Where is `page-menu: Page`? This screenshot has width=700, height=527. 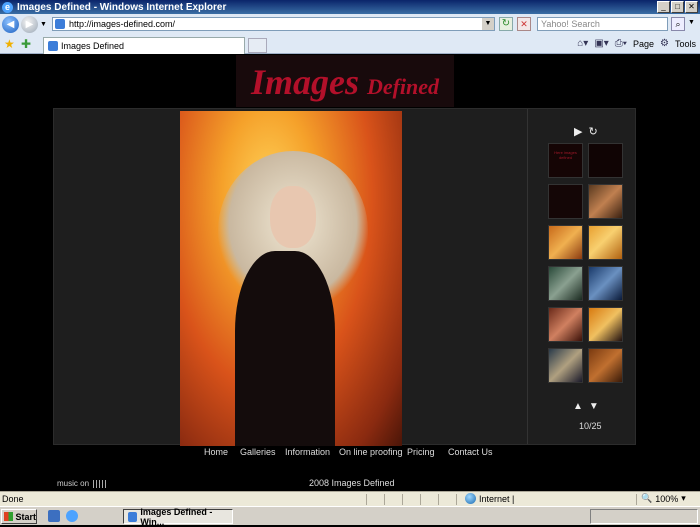 page-menu: Page is located at coordinates (643, 44).